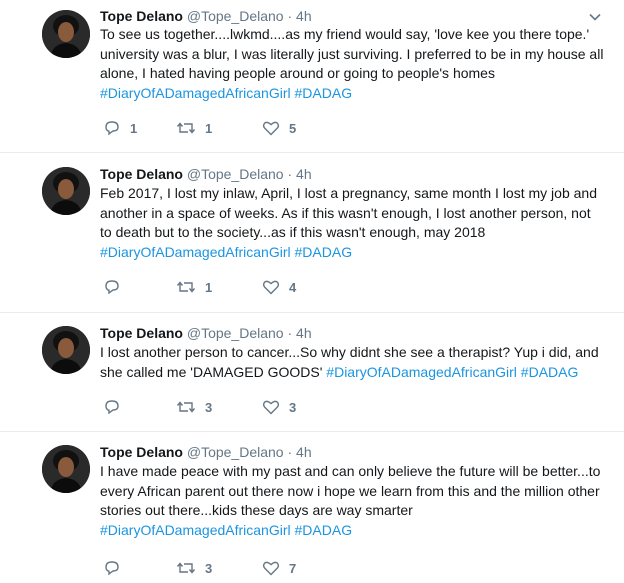  I want to click on chevron-down-icon, so click(595, 17).